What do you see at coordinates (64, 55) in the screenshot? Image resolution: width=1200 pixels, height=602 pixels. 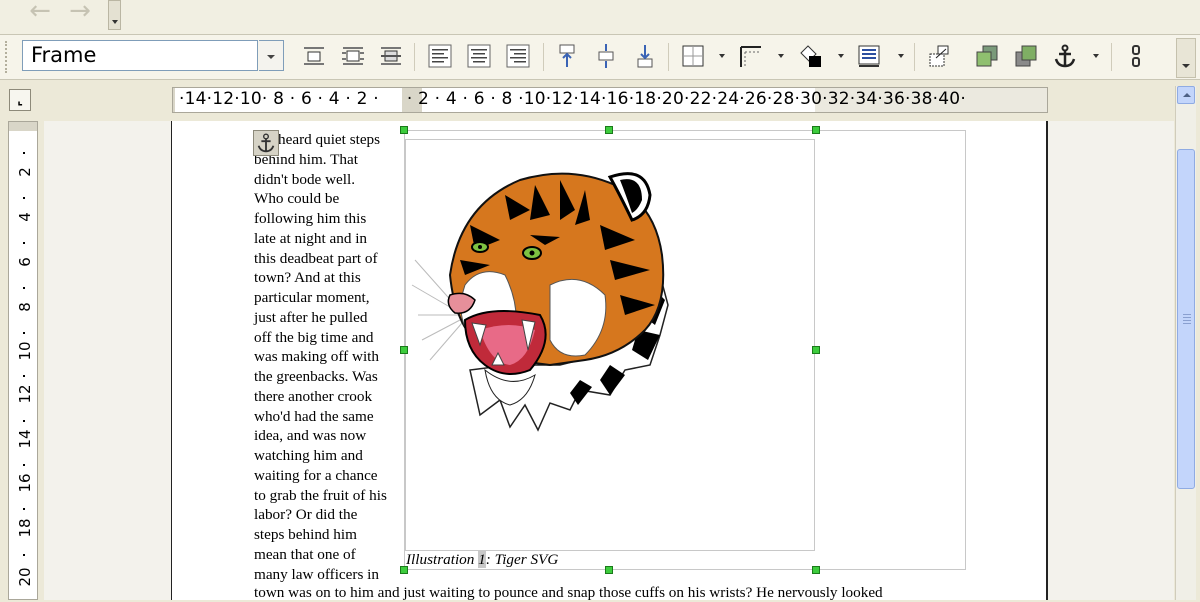 I see `frame-style-value: Frame` at bounding box center [64, 55].